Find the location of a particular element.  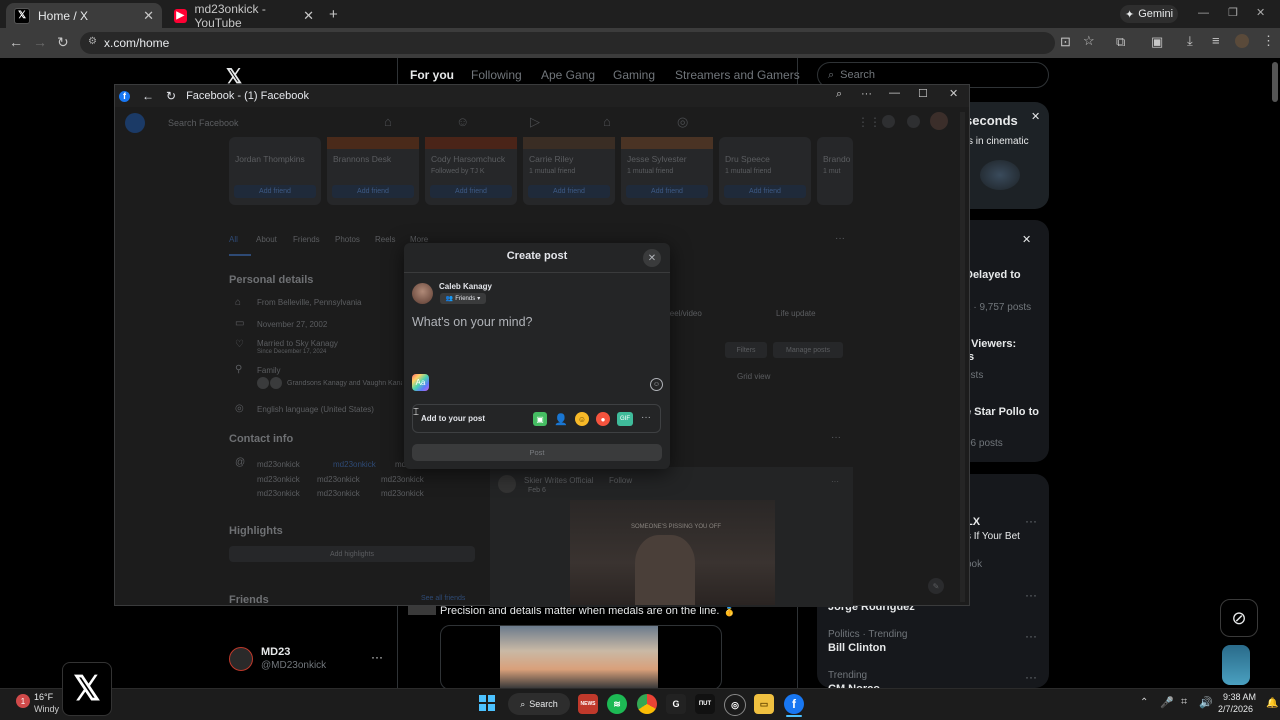

tray-overflow-icon: ⌃ is located at coordinates (1144, 702).